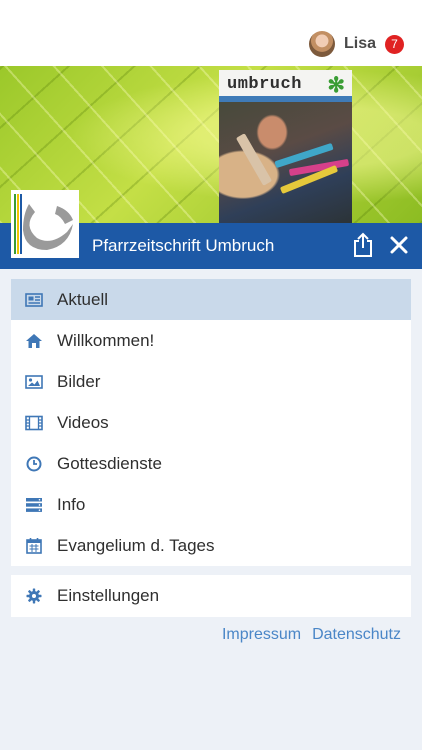 The height and width of the screenshot is (750, 422). I want to click on footer-links: Impressum Datenschutz, so click(311, 635).